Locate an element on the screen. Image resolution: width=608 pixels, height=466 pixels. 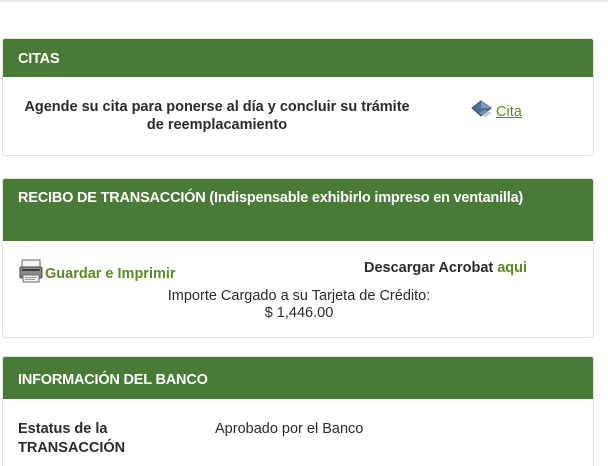
acrobat-text: Descargar Acrobat is located at coordinates (429, 268).